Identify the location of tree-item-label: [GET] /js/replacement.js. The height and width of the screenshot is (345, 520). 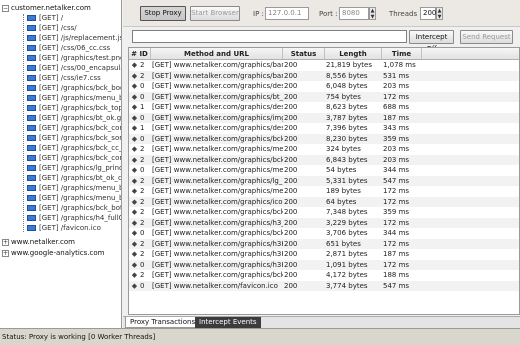
(80, 38).